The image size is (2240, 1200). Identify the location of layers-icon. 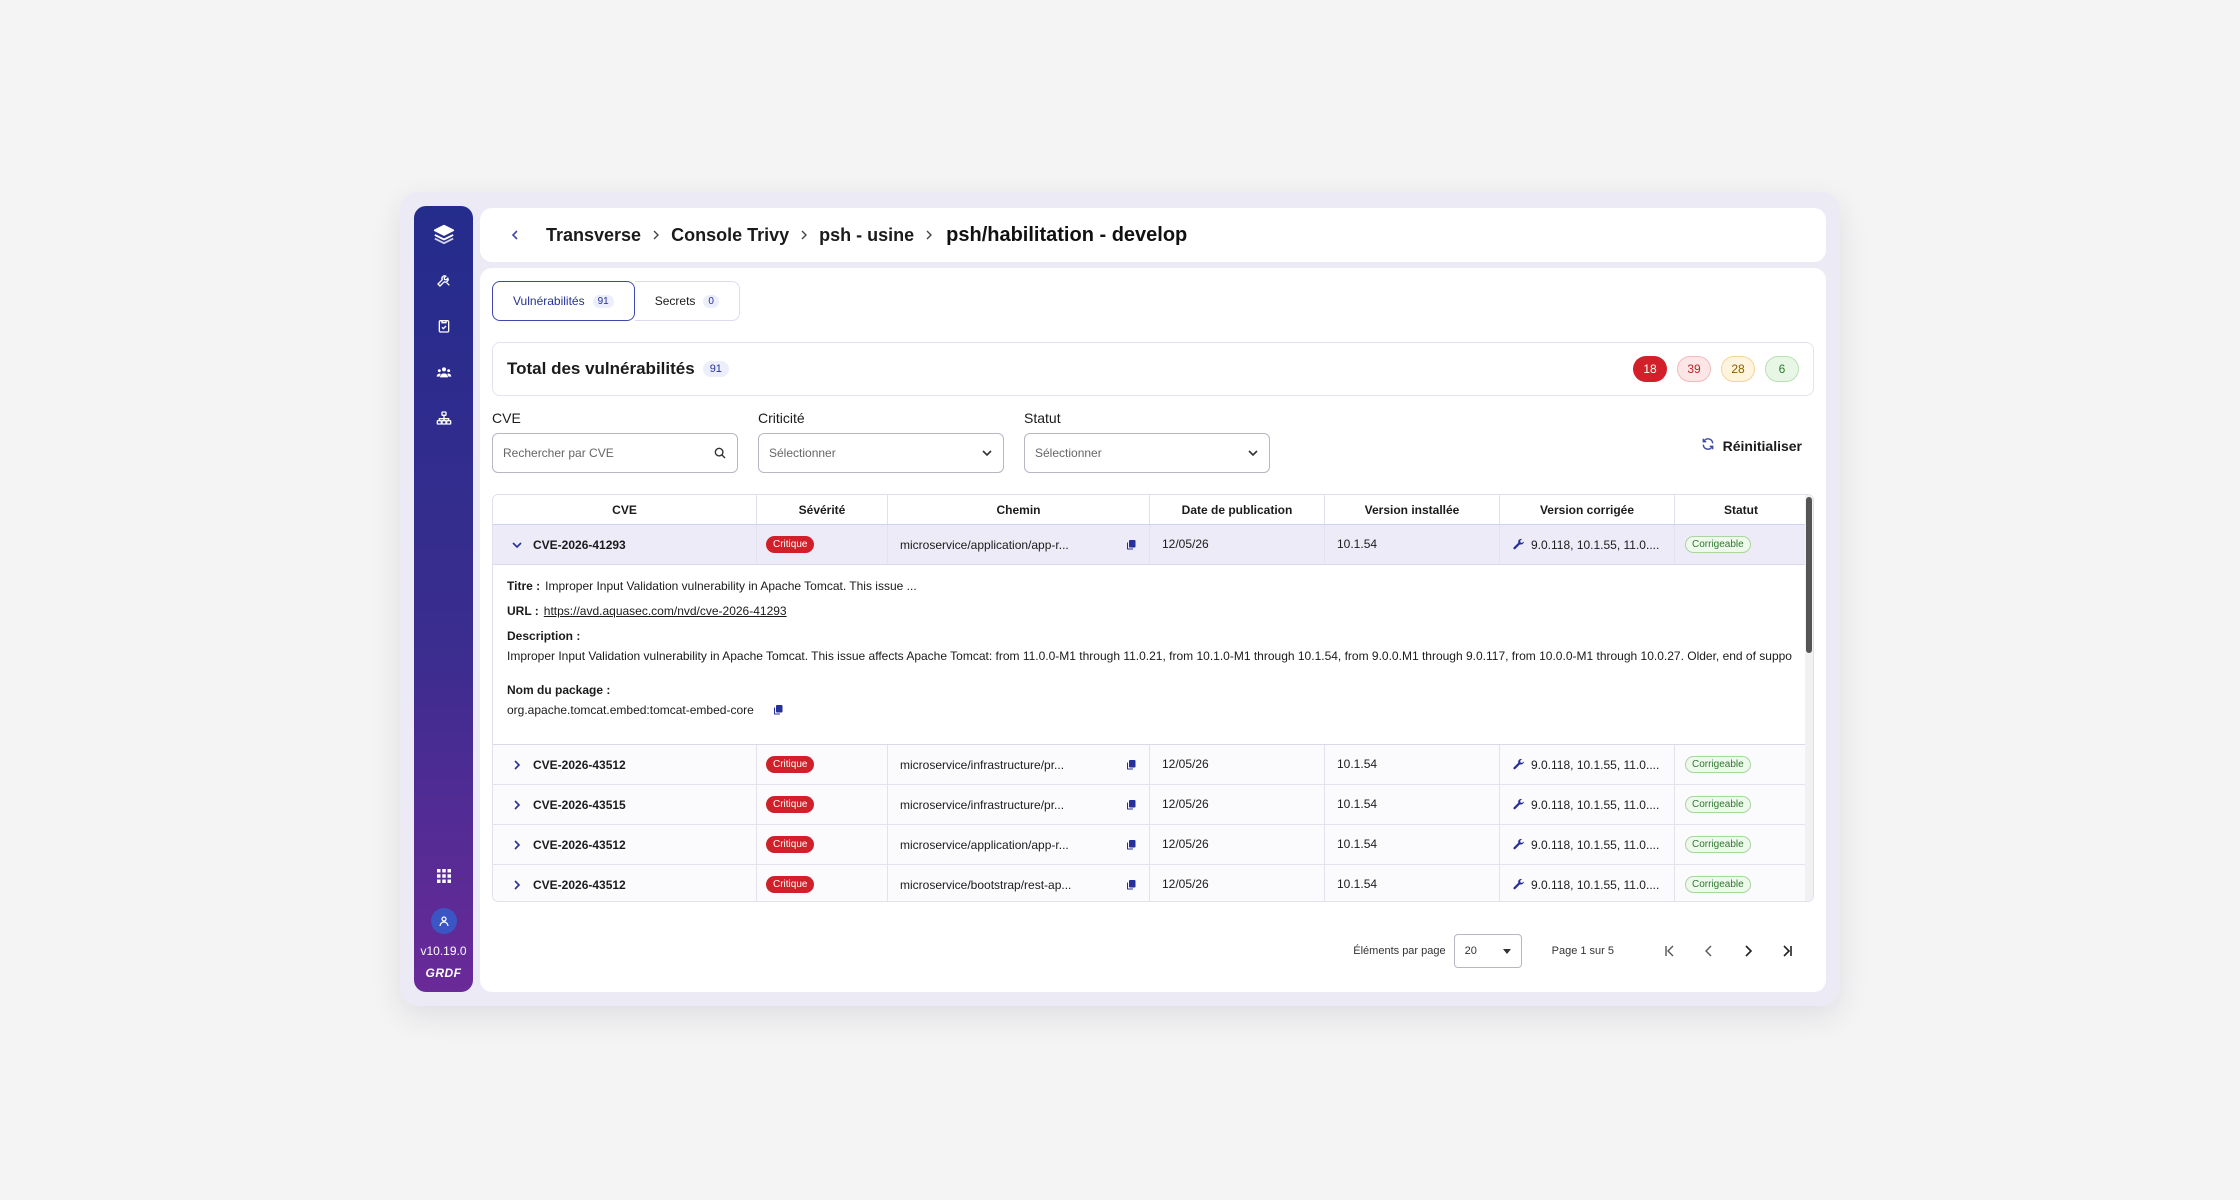
(444, 234).